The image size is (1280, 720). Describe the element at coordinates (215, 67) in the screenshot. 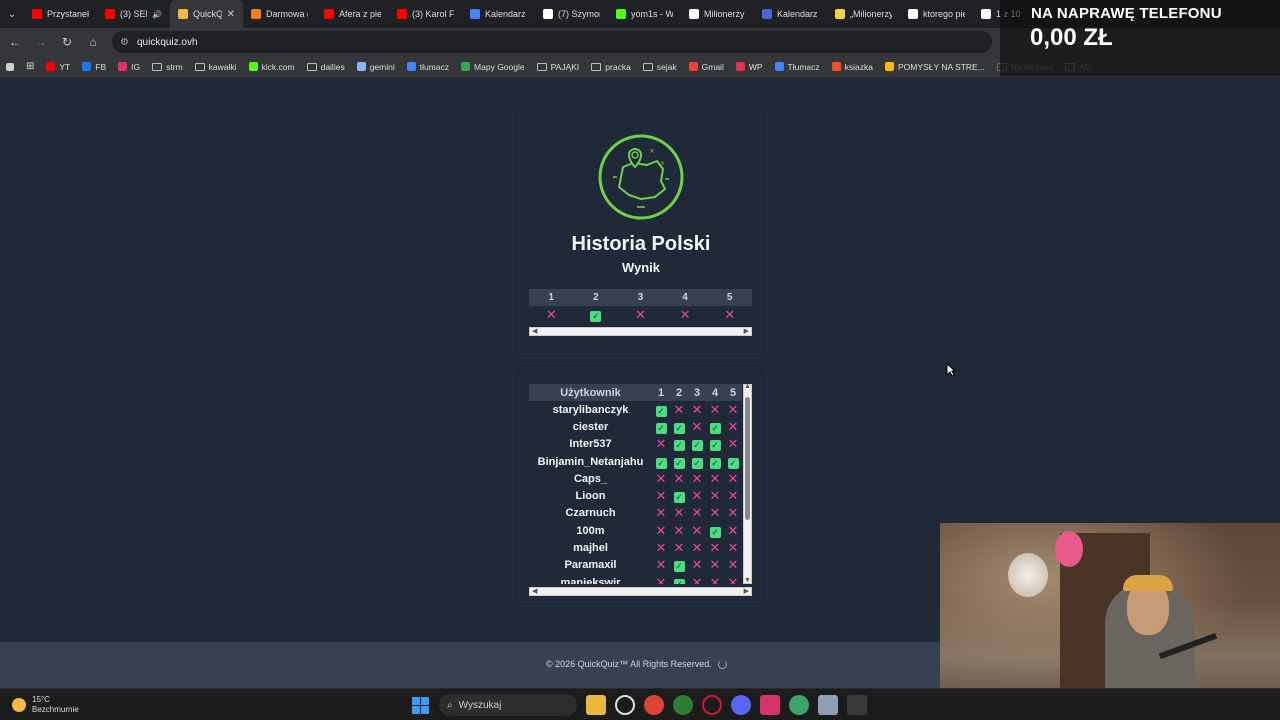

I see `bookmark-item: kawałki` at that location.